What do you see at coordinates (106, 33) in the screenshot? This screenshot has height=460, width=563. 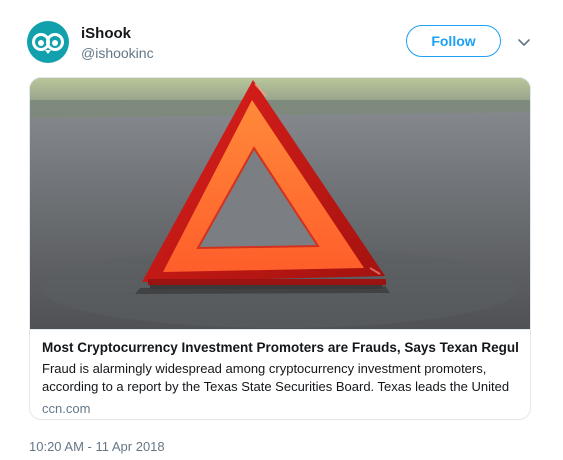 I see `display-name: iShook` at bounding box center [106, 33].